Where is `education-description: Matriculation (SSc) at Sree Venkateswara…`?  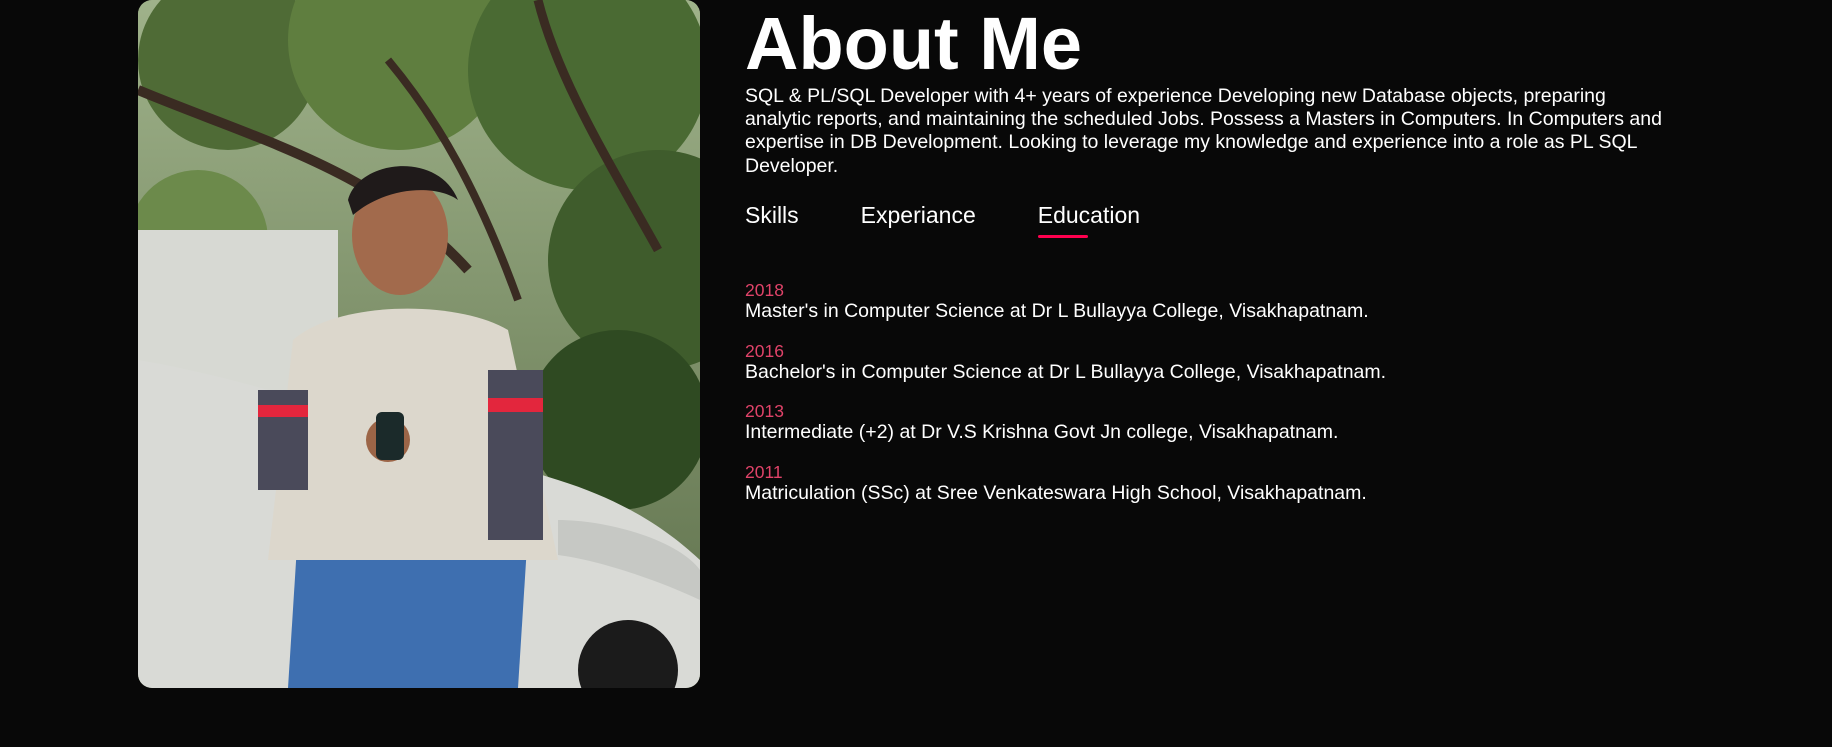 education-description: Matriculation (SSc) at Sree Venkateswara… is located at coordinates (1056, 492).